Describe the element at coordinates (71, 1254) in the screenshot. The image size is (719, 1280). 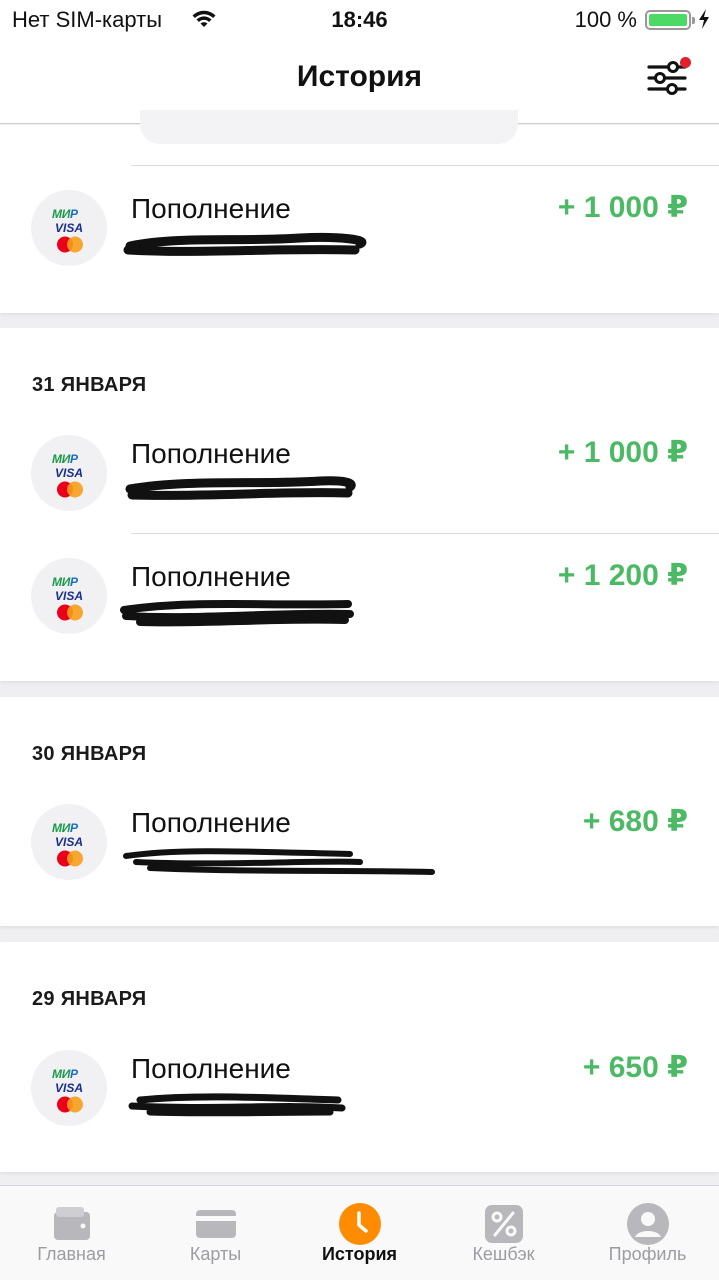
I see `tab-label: Главная` at that location.